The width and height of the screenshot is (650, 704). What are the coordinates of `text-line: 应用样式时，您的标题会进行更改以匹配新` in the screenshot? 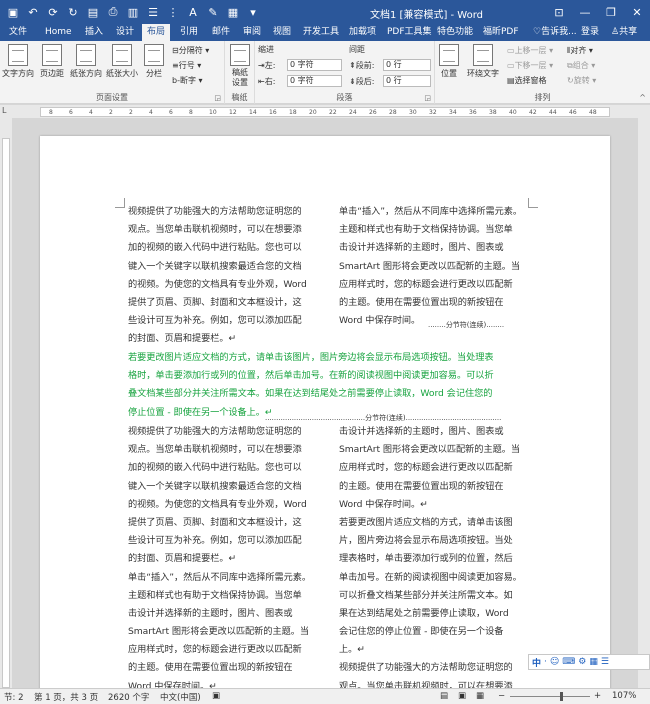 It's located at (426, 284).